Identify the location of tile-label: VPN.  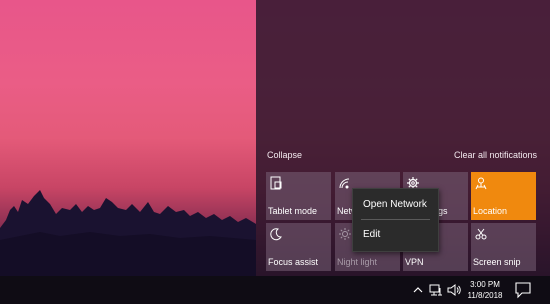
(414, 262).